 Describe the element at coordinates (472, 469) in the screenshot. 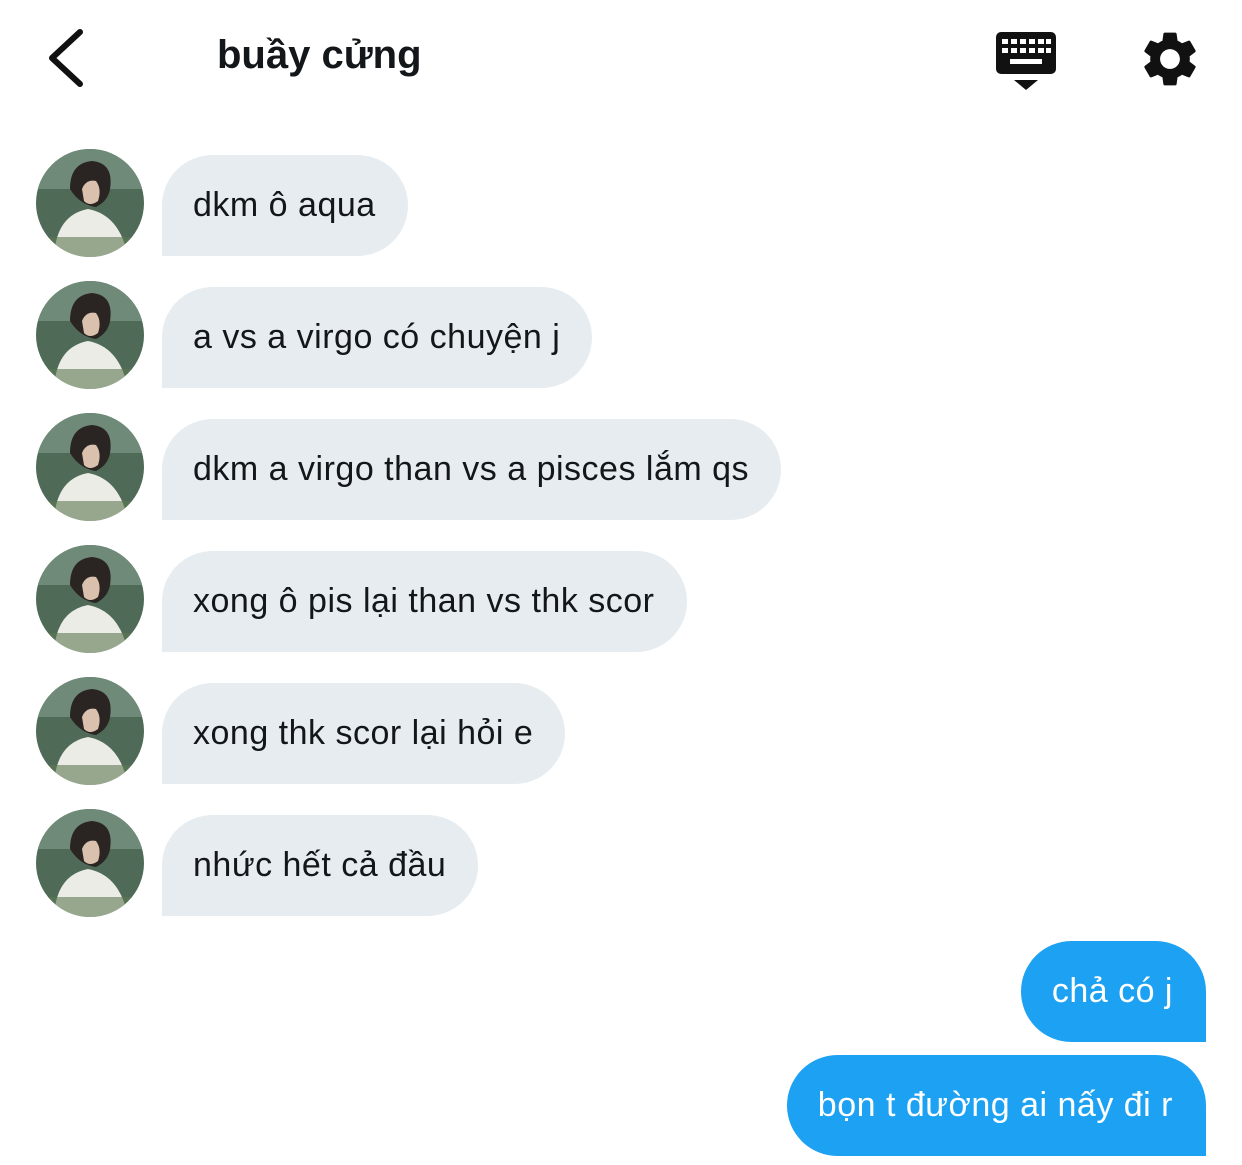

I see `incoming-message-bubble: dkm a virgo than vs a pisces lắm qs` at that location.